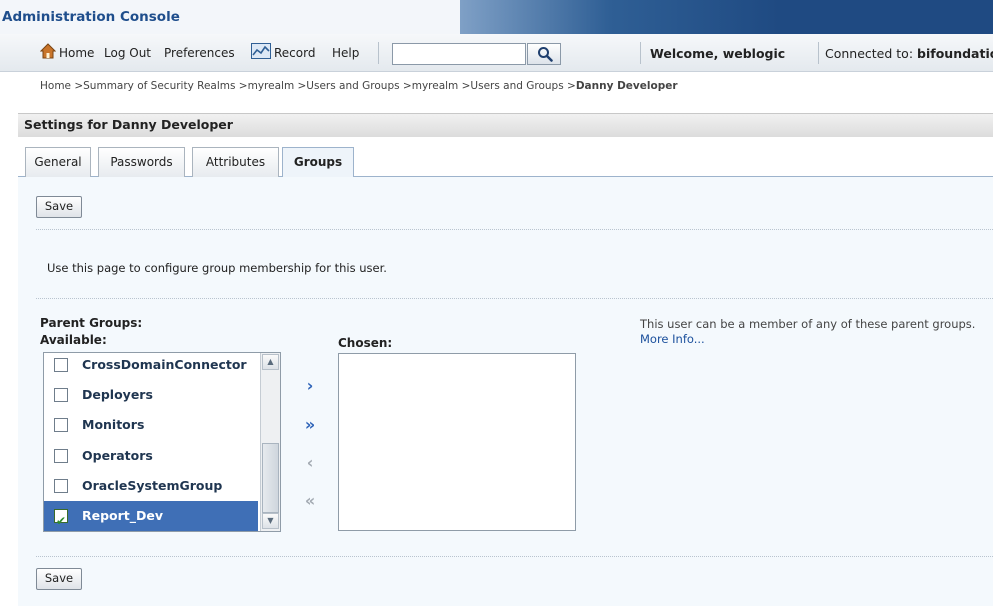 This screenshot has width=993, height=606. I want to click on home-link: Home, so click(76, 53).